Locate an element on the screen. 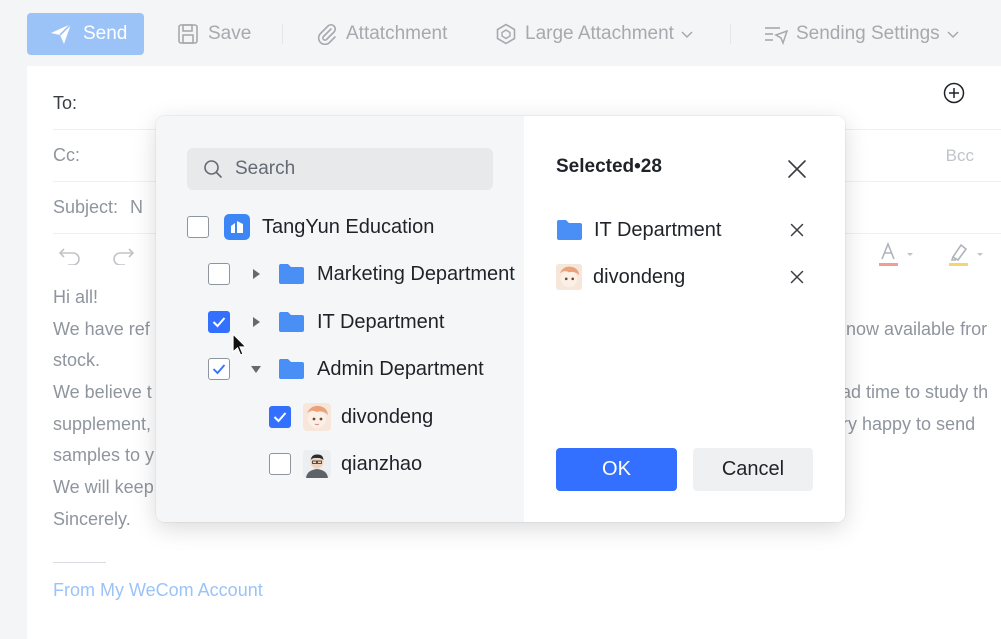  cc-label: Cc: is located at coordinates (66, 155).